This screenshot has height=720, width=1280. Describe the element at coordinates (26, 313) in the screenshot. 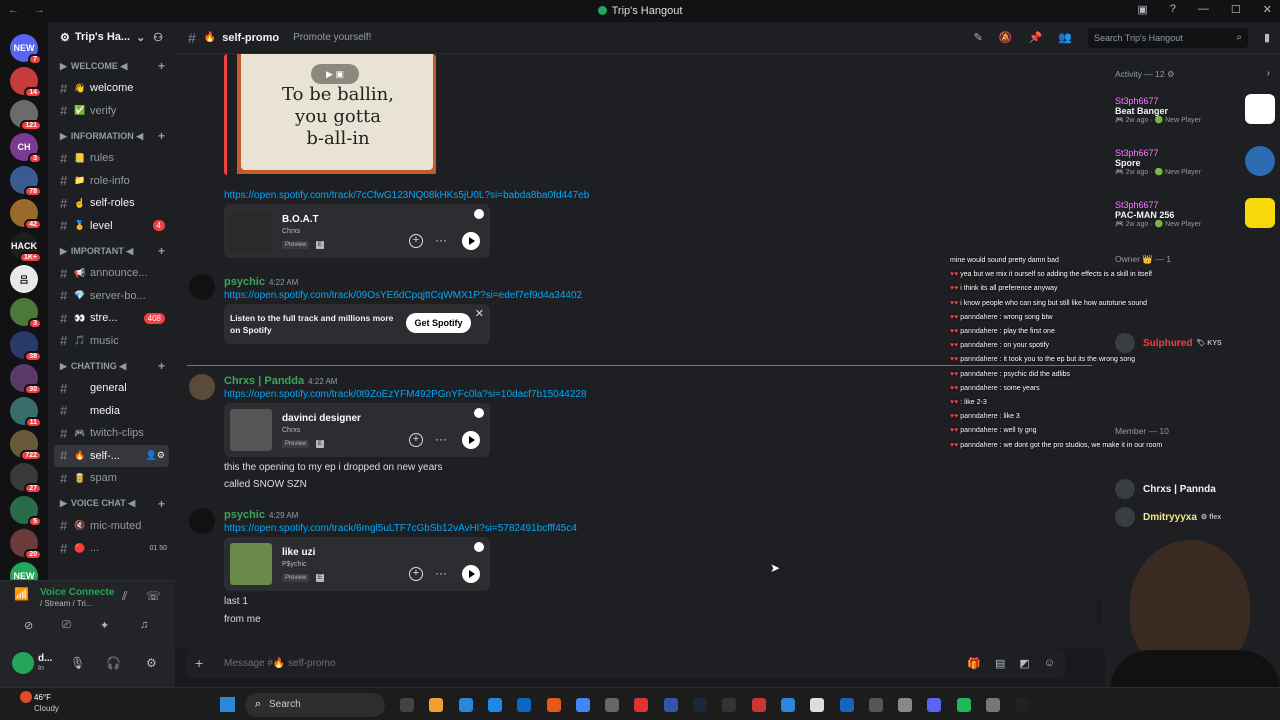

I see `server-icon: 3` at that location.